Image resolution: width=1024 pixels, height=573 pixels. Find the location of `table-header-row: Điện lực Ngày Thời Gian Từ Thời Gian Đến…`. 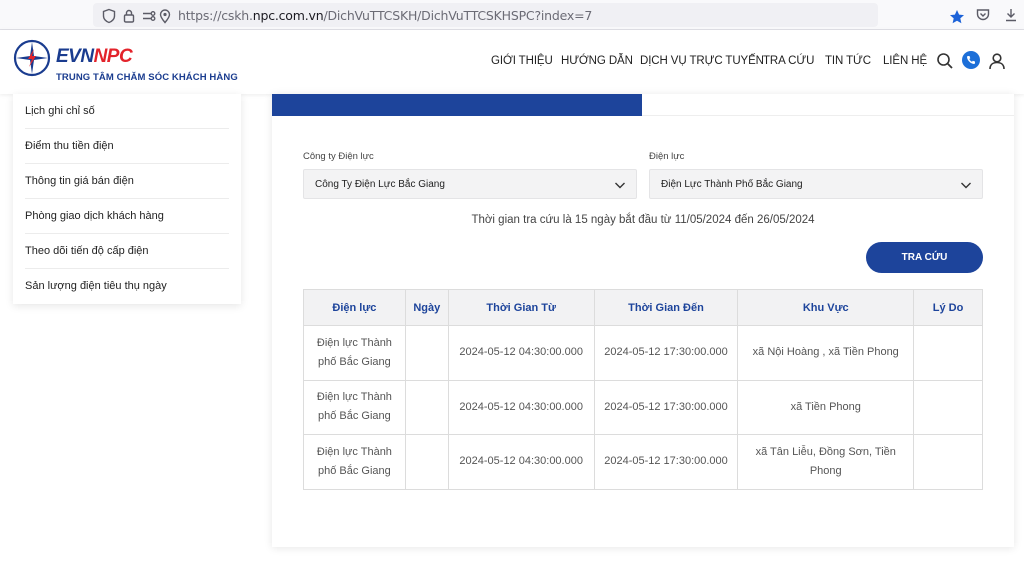

table-header-row: Điện lực Ngày Thời Gian Từ Thời Gian Đến… is located at coordinates (643, 307).